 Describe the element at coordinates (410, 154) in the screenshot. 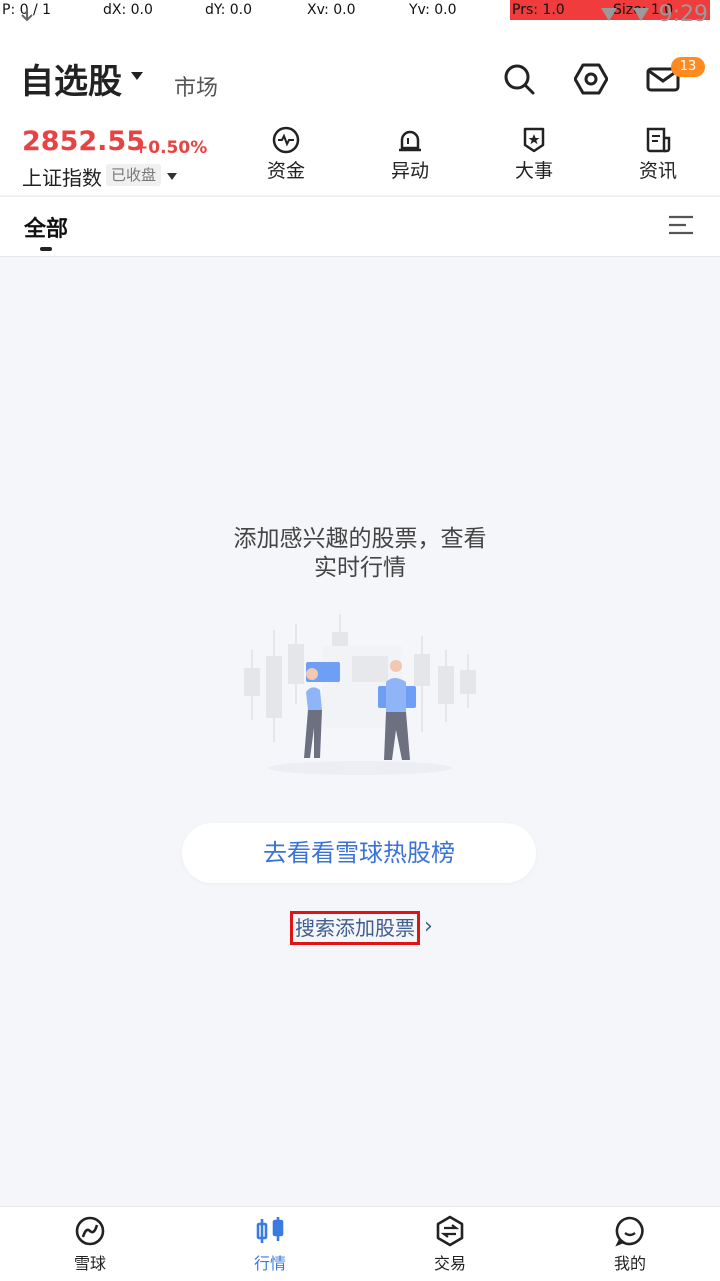

I see `quick-link-movers: 异动` at that location.